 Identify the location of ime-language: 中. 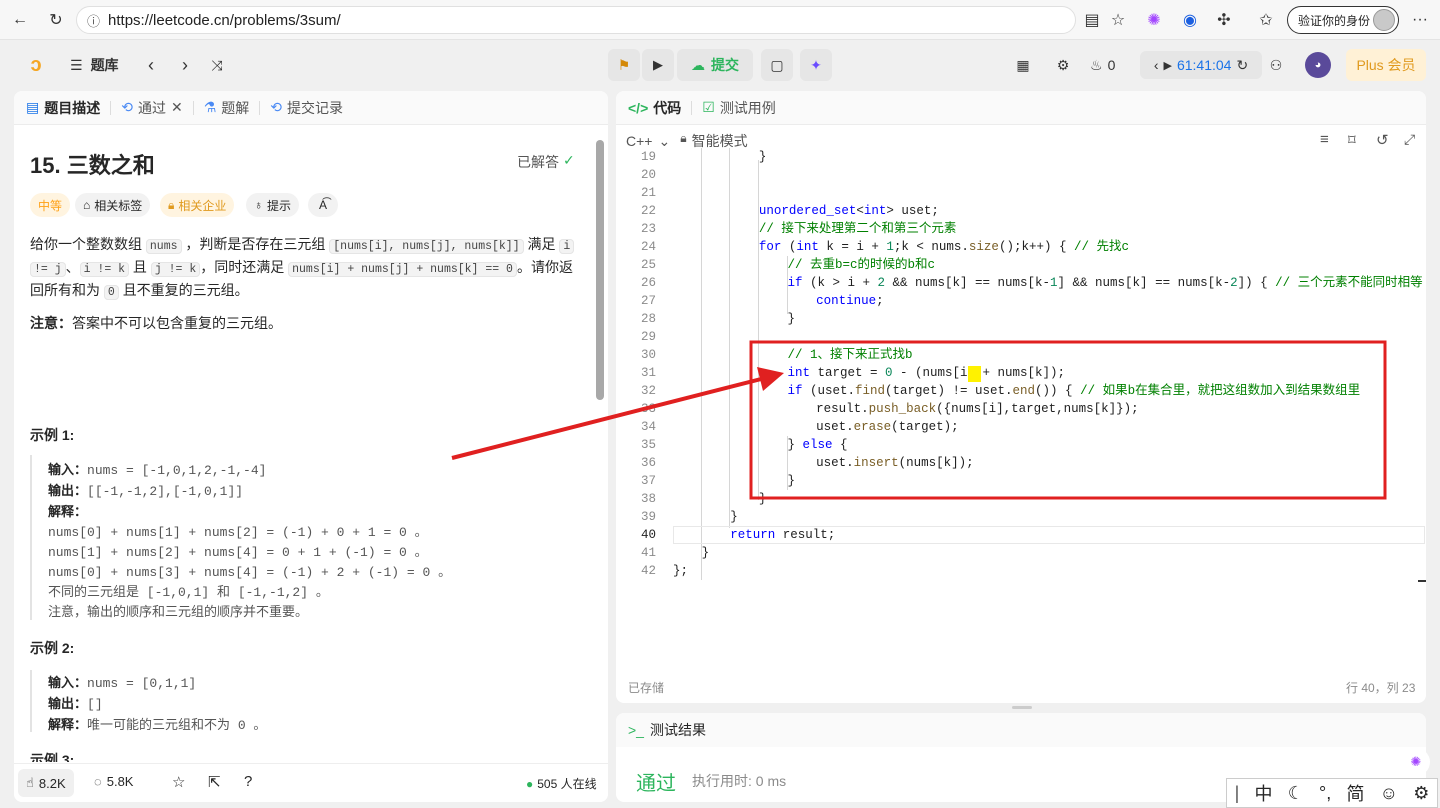
(1263, 793).